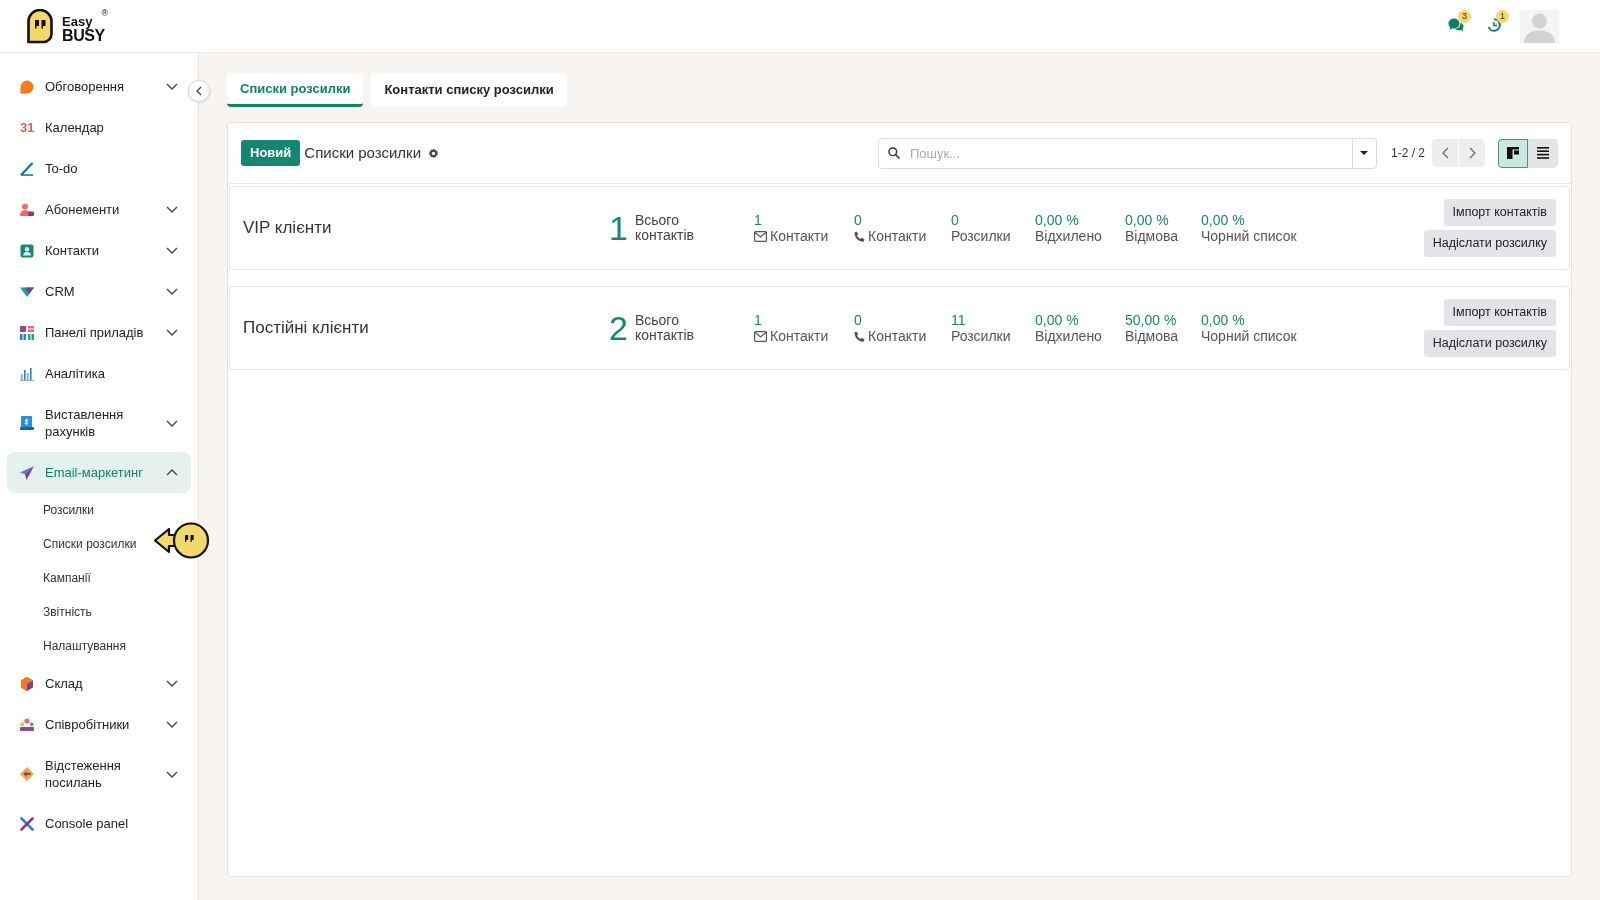  What do you see at coordinates (469, 90) in the screenshot?
I see `tab: Контакти списку розсилки` at bounding box center [469, 90].